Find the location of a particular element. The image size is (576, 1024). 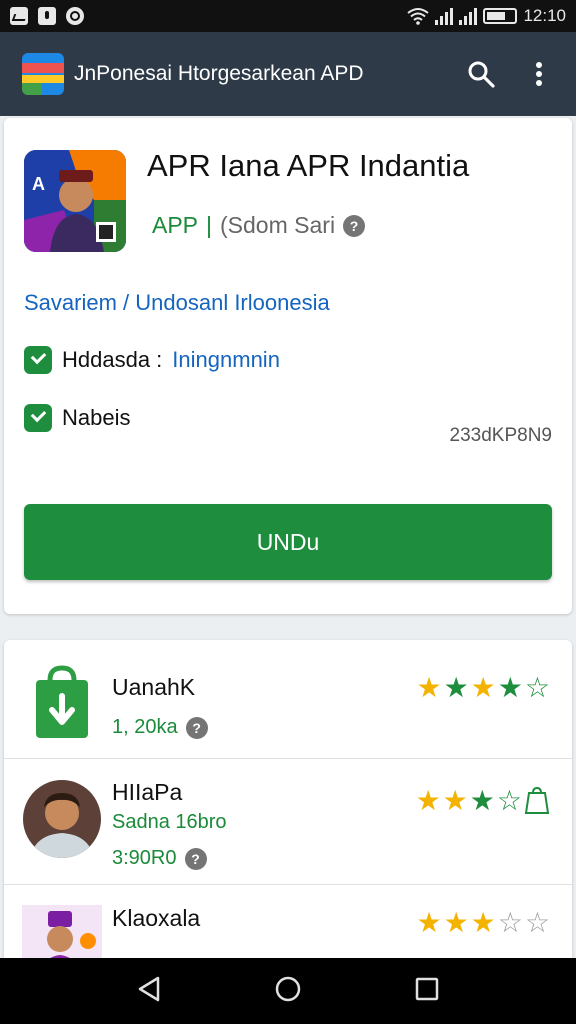

list-item: HIIaPa Sadna 16bro 3:90R0 ? ★ ★ ★ ☆ is located at coordinates (288, 818).